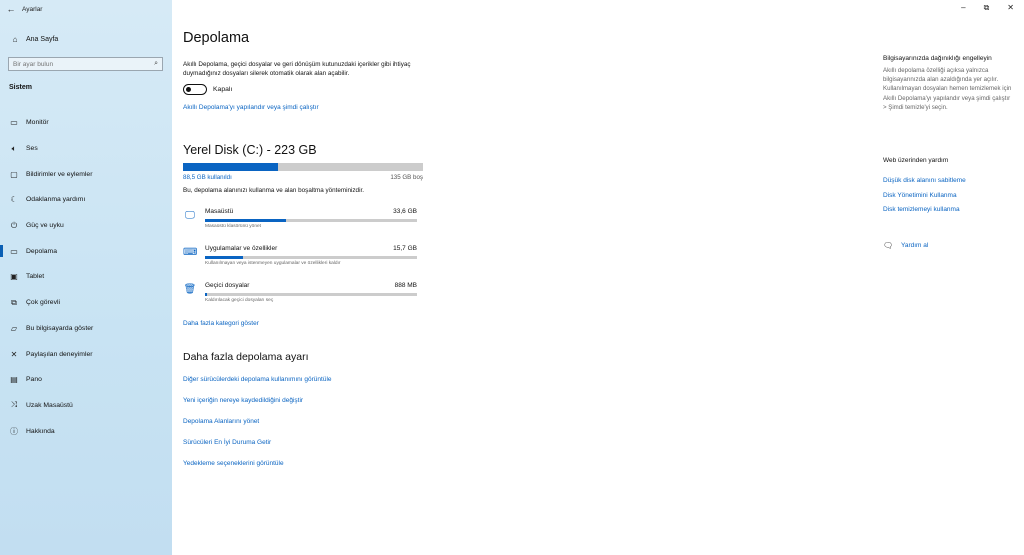 This screenshot has height=555, width=1024. What do you see at coordinates (216, 38) in the screenshot?
I see `page-title: Depolama` at bounding box center [216, 38].